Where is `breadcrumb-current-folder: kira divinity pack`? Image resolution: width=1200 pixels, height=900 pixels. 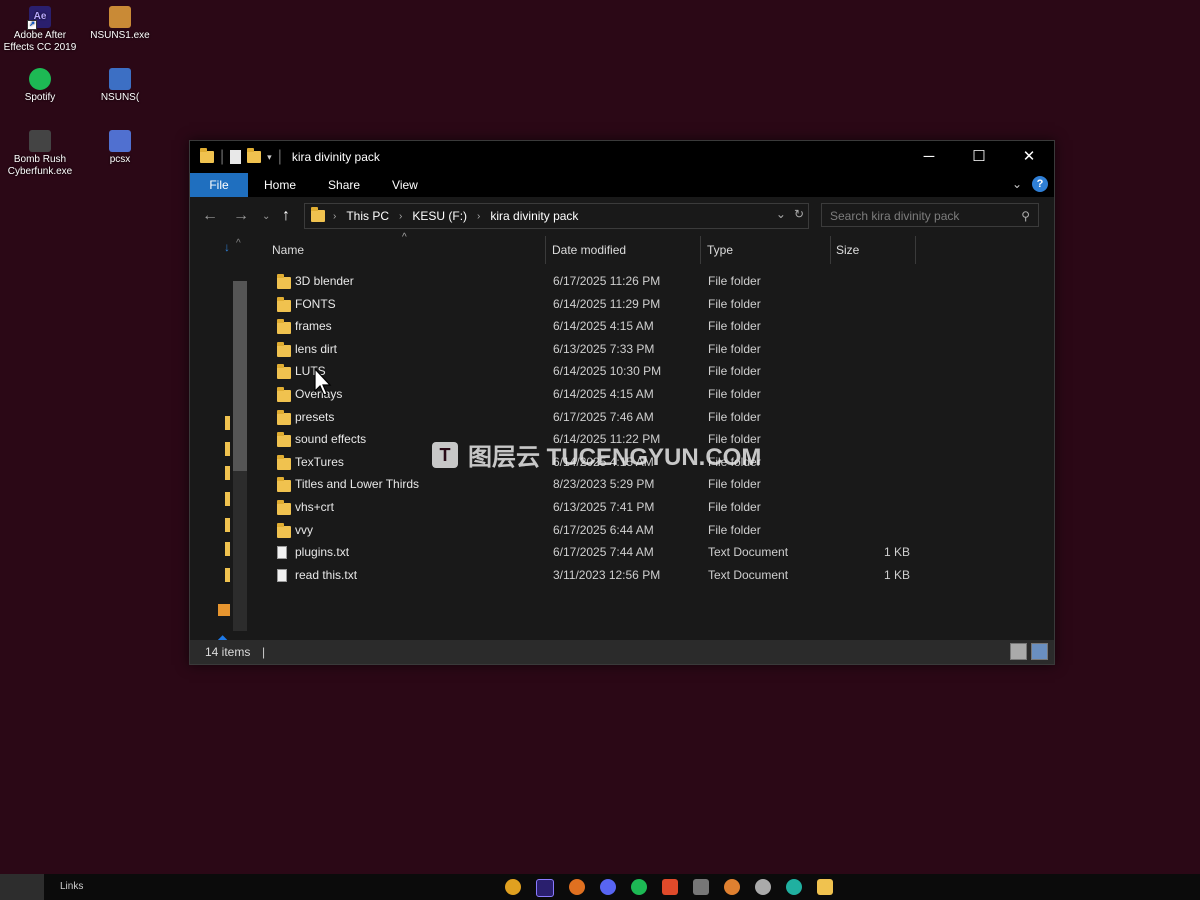
breadcrumb-current-folder: kira divinity pack is located at coordinates (534, 216).